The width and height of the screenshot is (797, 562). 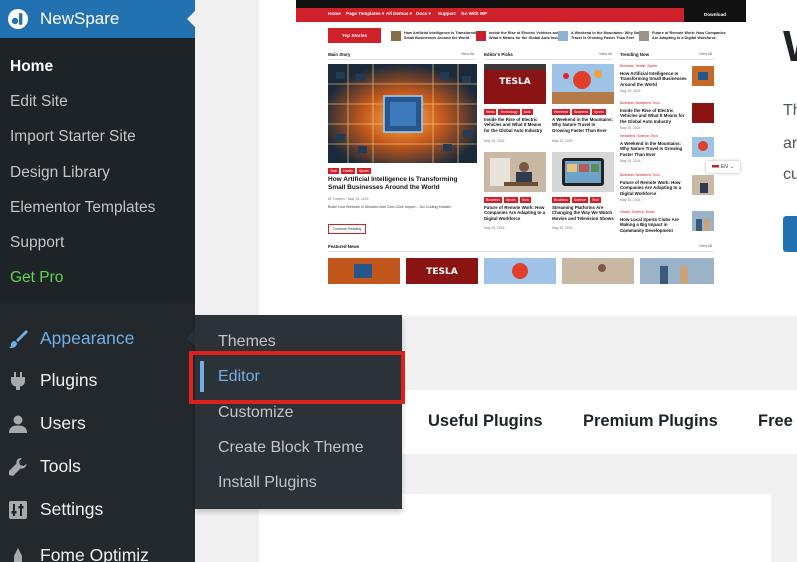 I want to click on preview-office-image, so click(x=515, y=172).